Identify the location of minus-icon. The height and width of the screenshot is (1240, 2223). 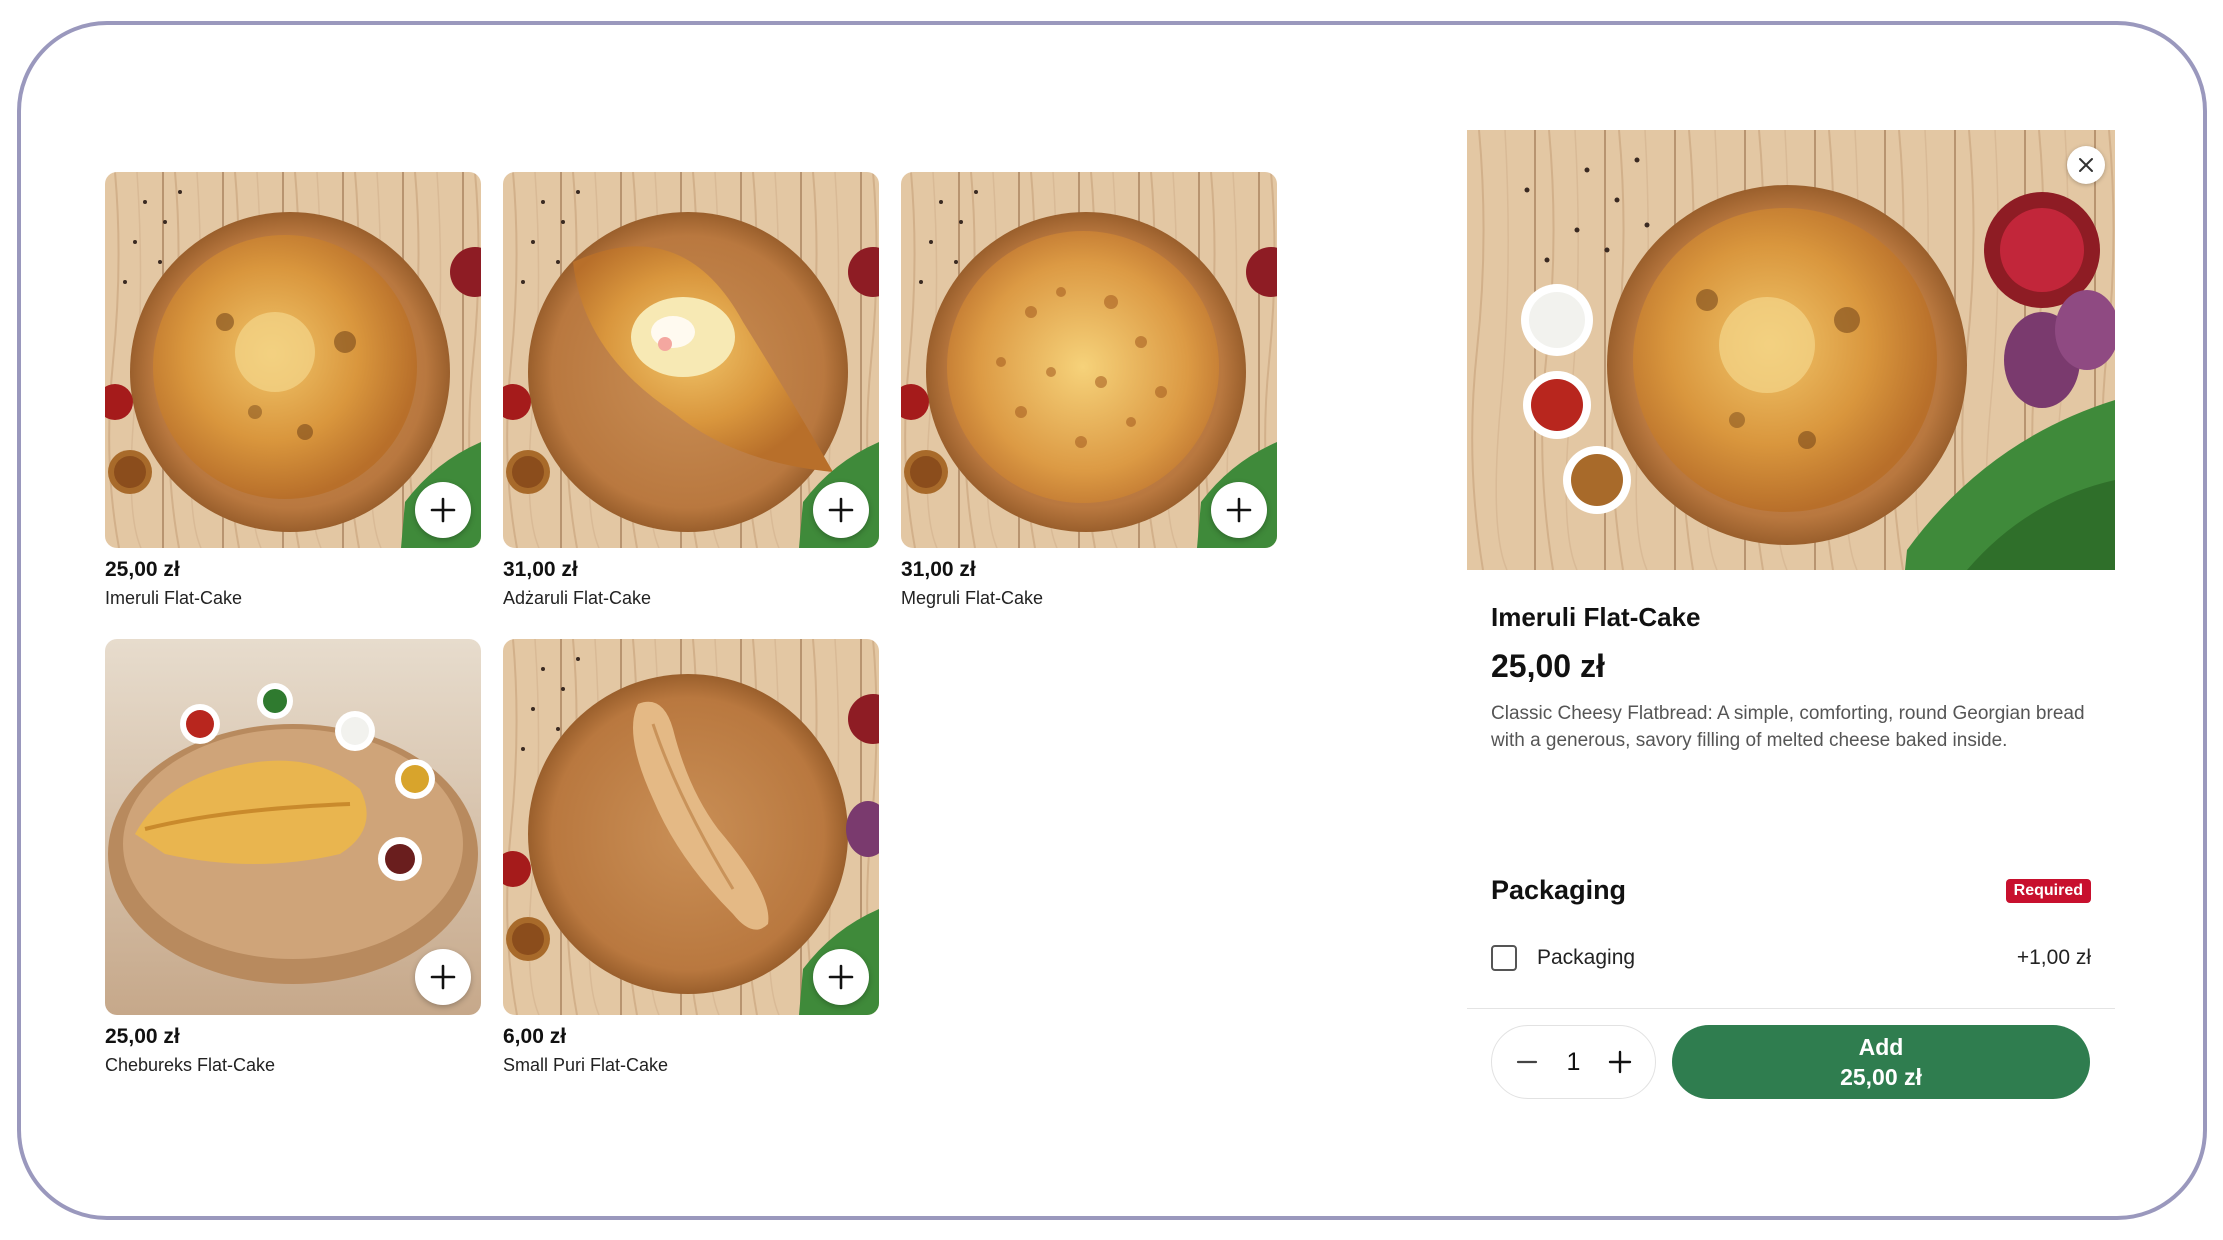
(1527, 1062).